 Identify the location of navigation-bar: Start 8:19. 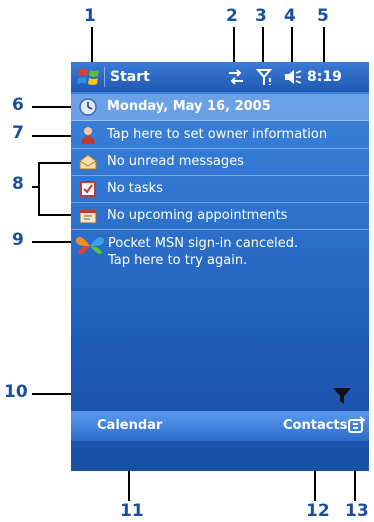
(220, 77).